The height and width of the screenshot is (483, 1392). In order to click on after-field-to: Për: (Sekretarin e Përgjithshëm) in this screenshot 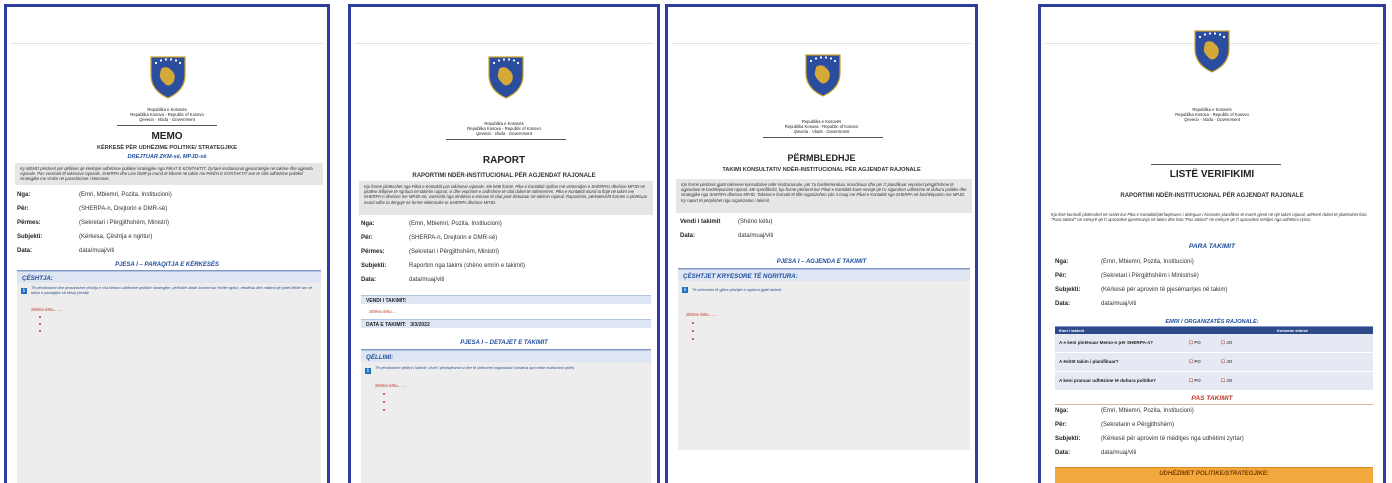, I will do `click(1114, 425)`.